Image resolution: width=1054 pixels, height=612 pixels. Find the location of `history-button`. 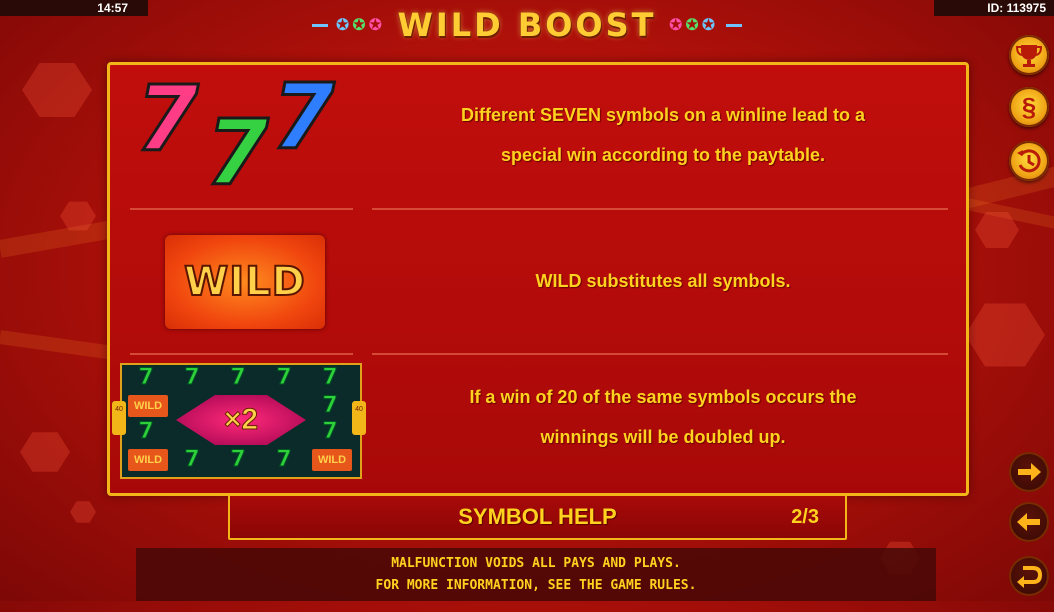

history-button is located at coordinates (1029, 161).